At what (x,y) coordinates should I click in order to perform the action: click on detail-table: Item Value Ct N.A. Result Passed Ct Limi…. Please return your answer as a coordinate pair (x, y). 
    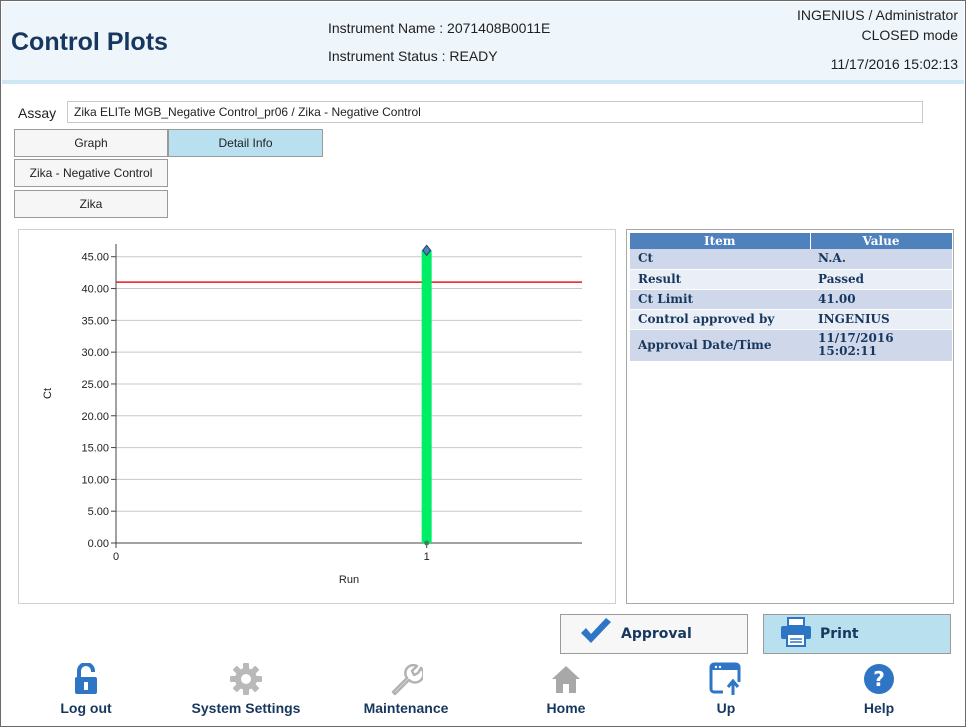
    Looking at the image, I should click on (791, 297).